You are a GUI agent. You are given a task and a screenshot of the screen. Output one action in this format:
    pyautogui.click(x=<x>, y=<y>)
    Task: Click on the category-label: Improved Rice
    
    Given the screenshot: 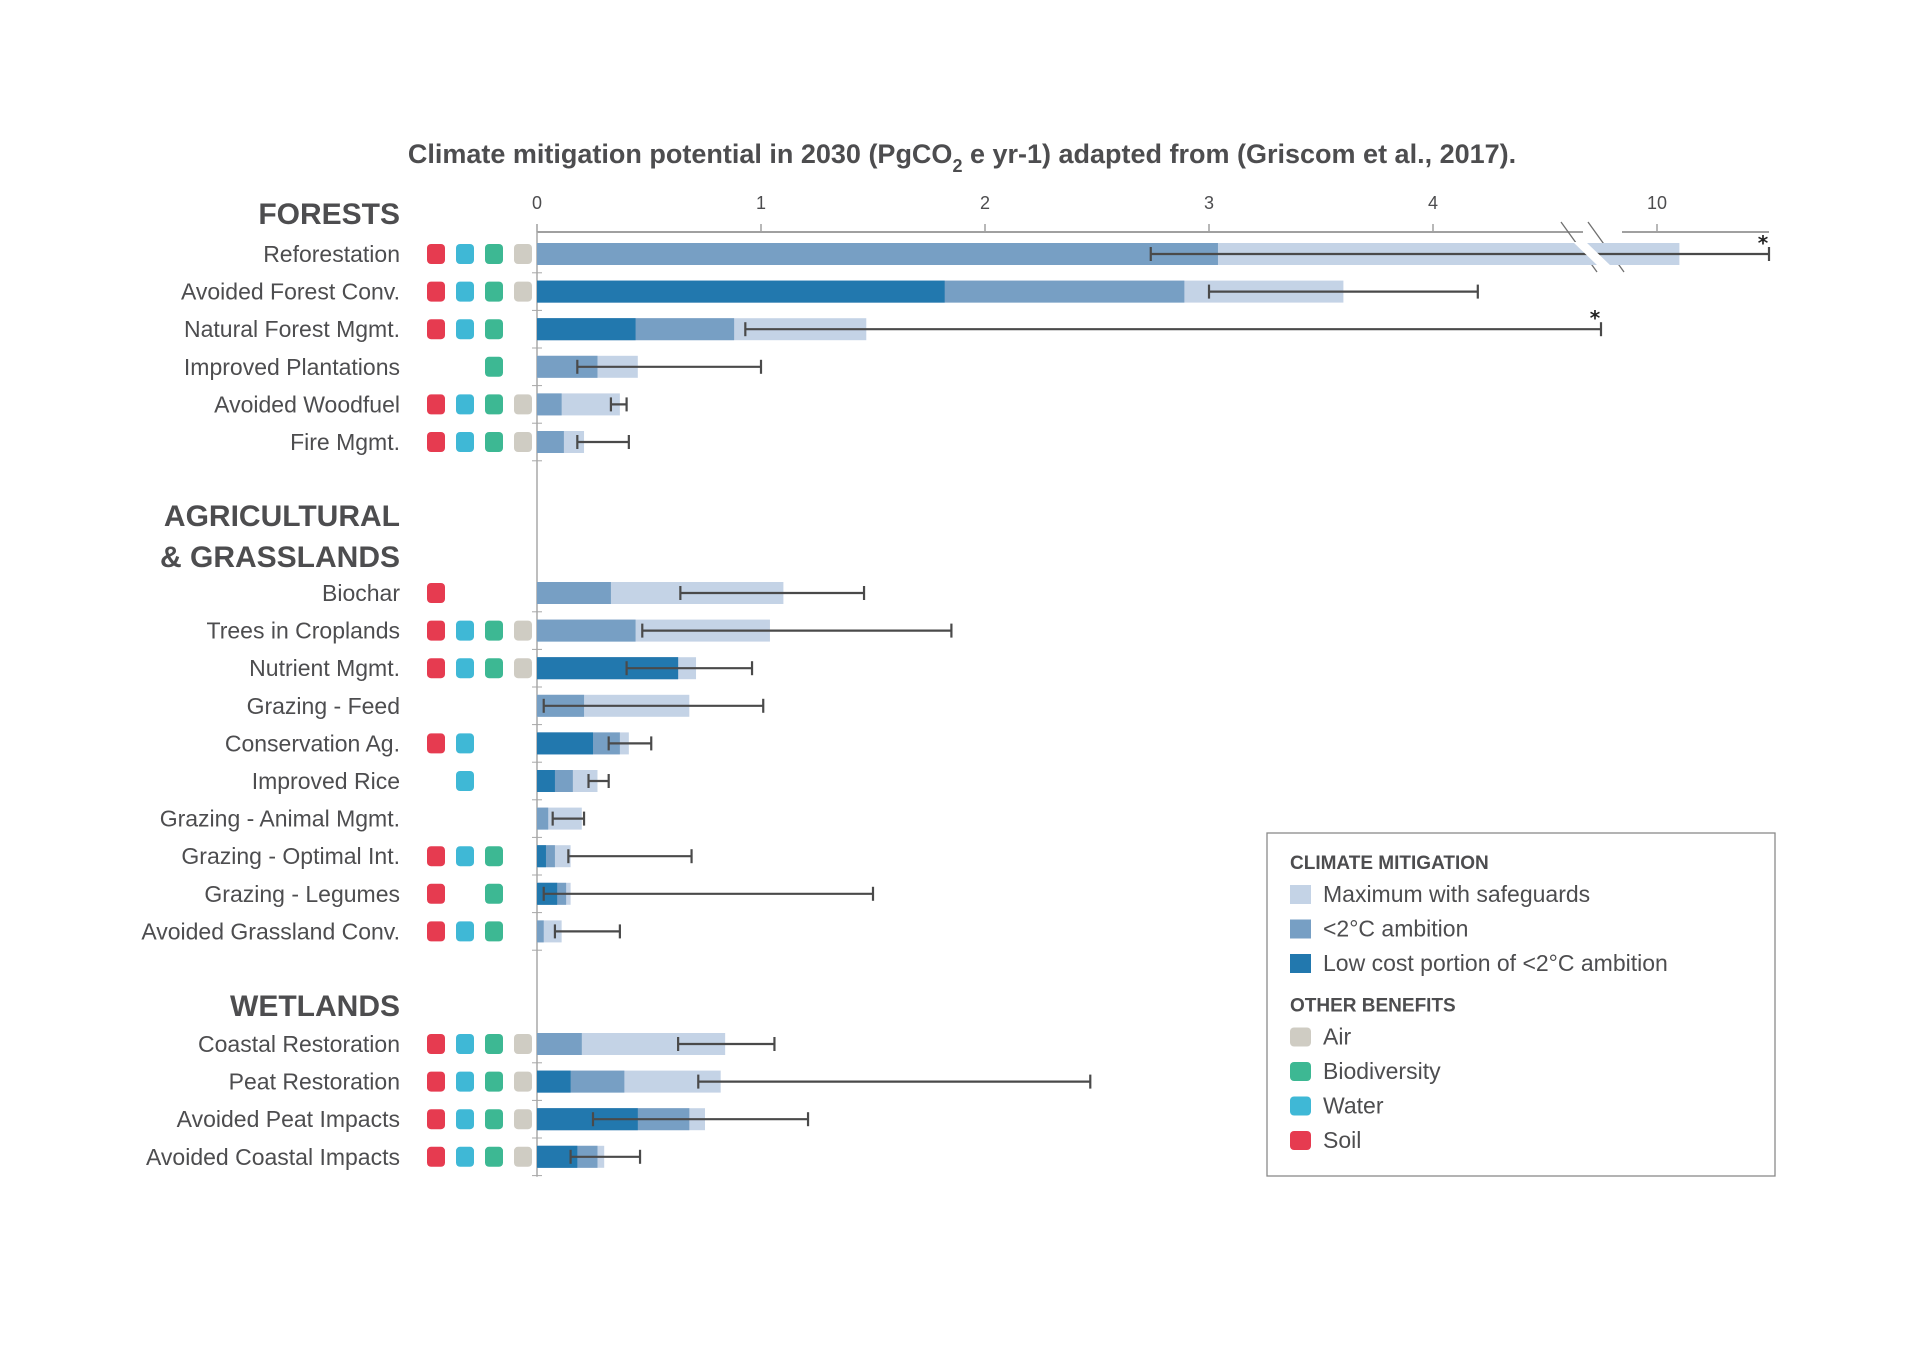 What is the action you would take?
    pyautogui.click(x=326, y=781)
    